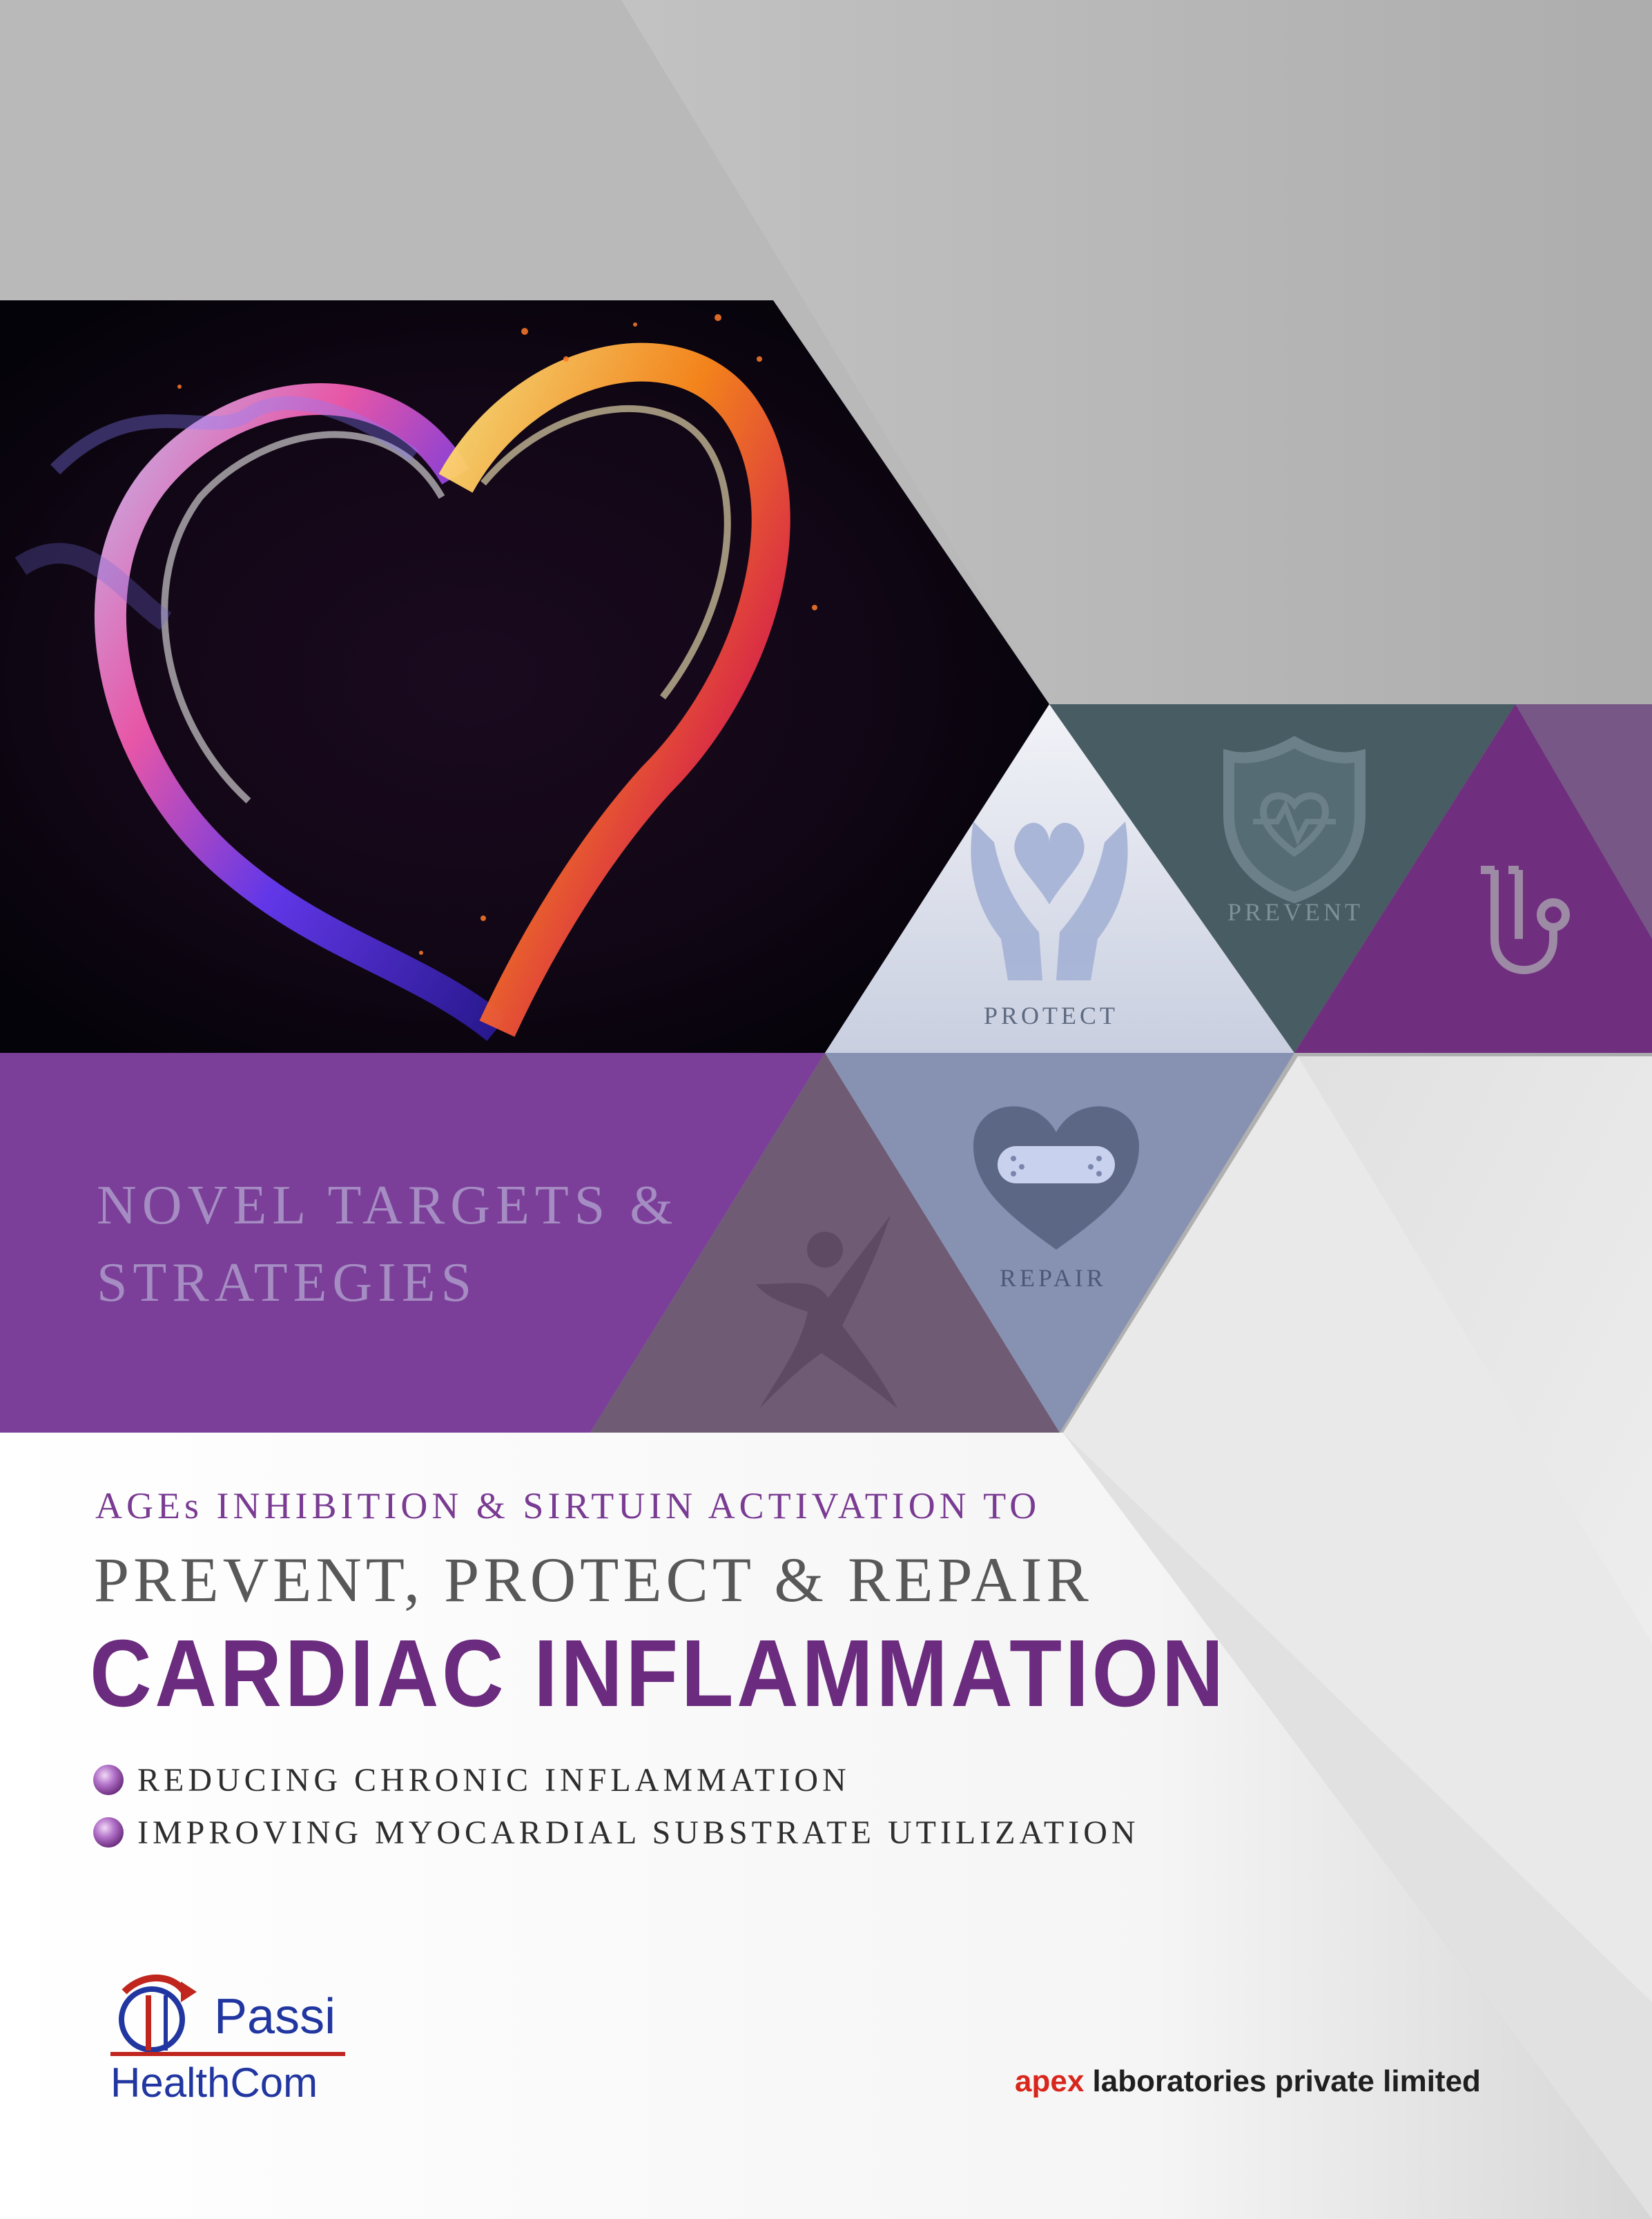  I want to click on repair-label: REPAIR, so click(1053, 1278).